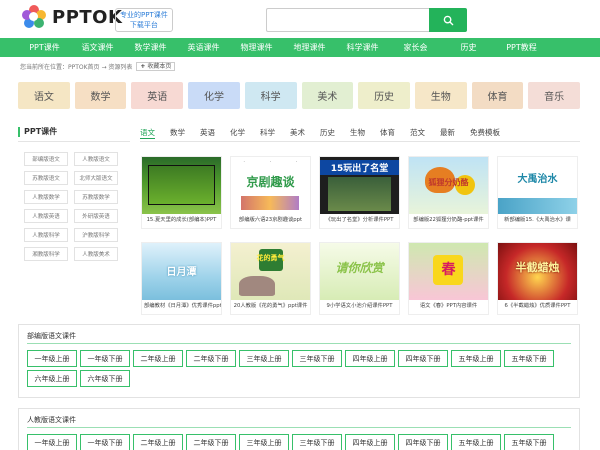 This screenshot has width=600, height=450. What do you see at coordinates (44, 95) in the screenshot?
I see `subject-tile: 语文` at bounding box center [44, 95].